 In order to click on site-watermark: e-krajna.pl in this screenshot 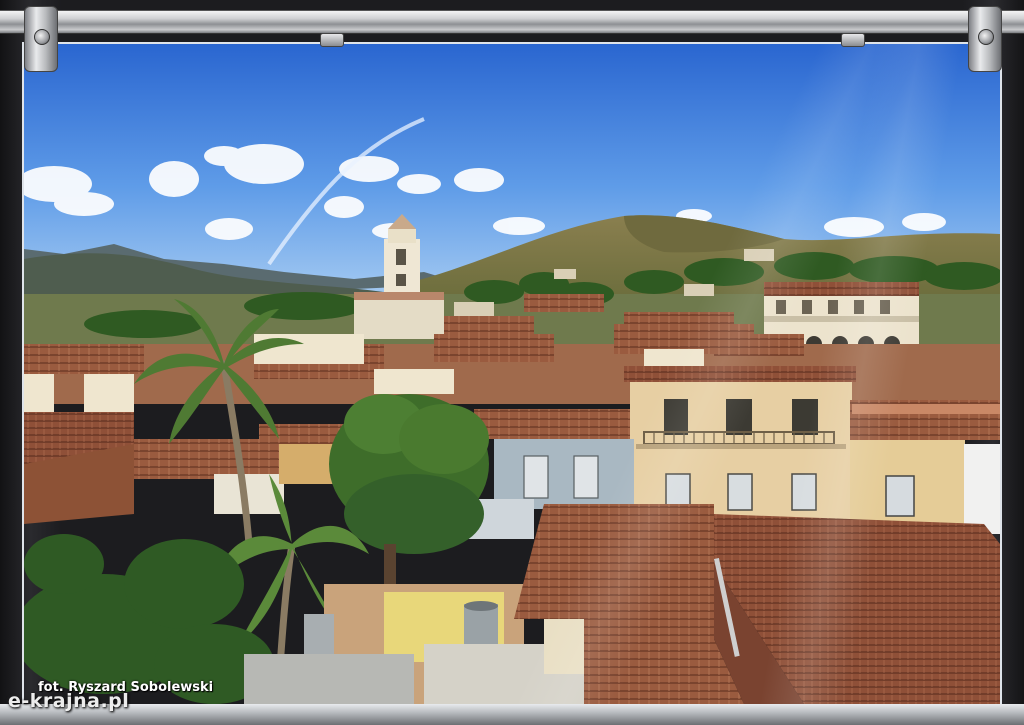, I will do `click(69, 701)`.